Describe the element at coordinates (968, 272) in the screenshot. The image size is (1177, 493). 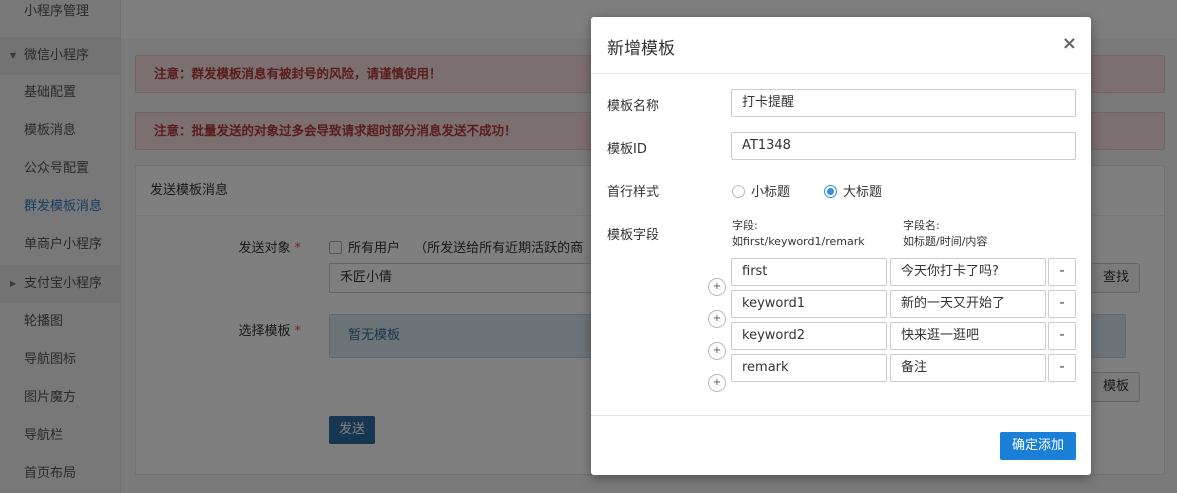
I see `field-name-input: 今天你打卡了吗?` at that location.